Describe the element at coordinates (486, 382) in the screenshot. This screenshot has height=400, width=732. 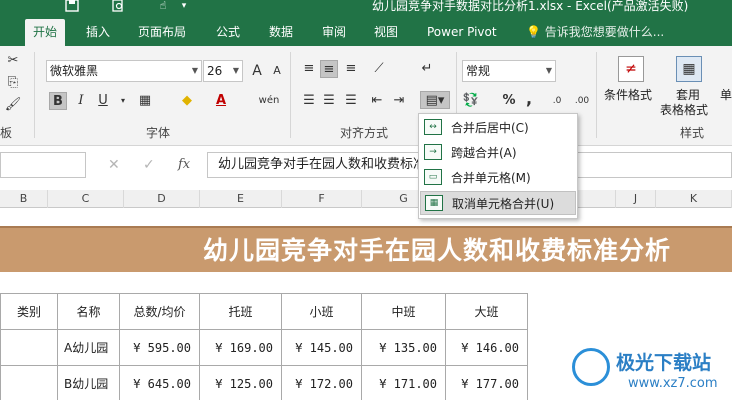
I see `table-cell: ¥ 177.00` at that location.